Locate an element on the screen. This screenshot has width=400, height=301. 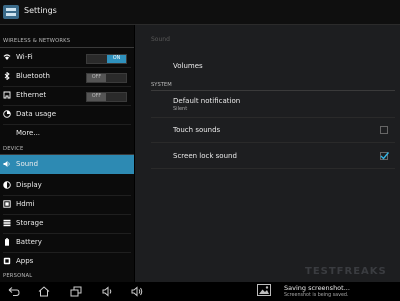
default-notification-value: Silent is located at coordinates (180, 109).